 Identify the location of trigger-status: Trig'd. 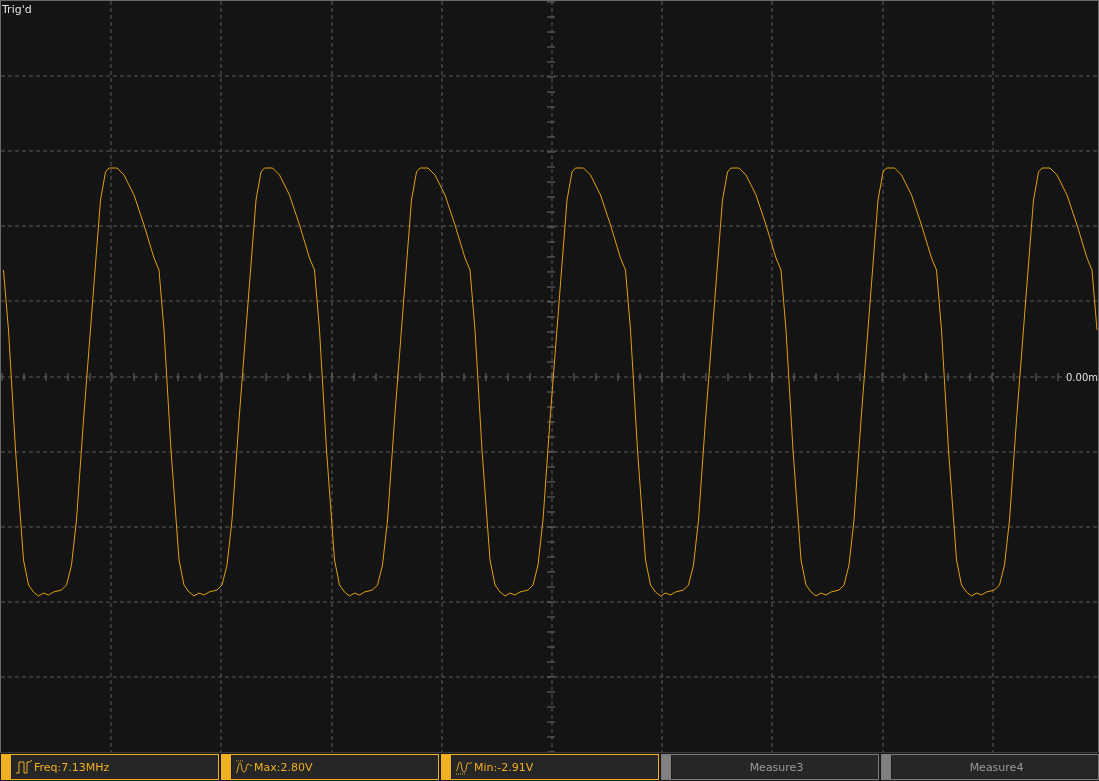
(17, 9).